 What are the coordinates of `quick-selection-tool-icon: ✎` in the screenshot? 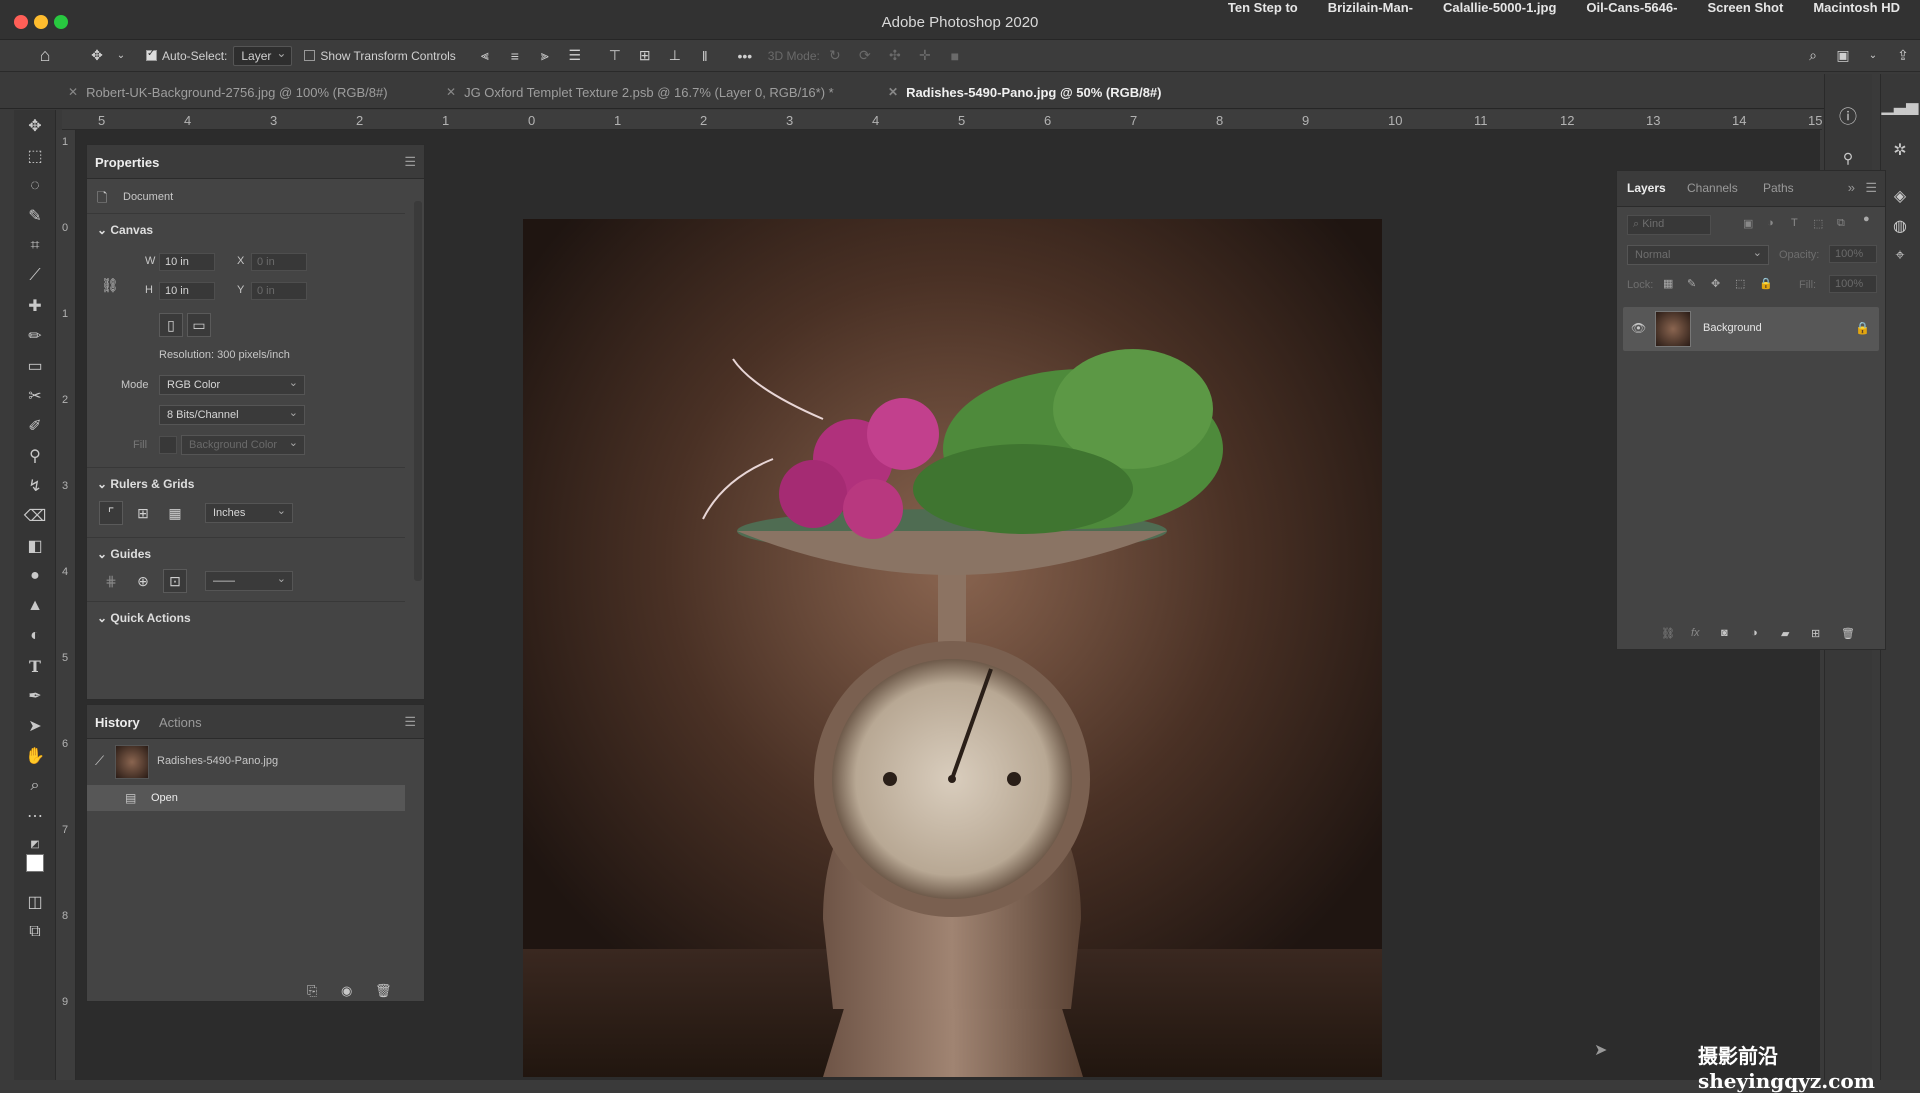 It's located at (35, 216).